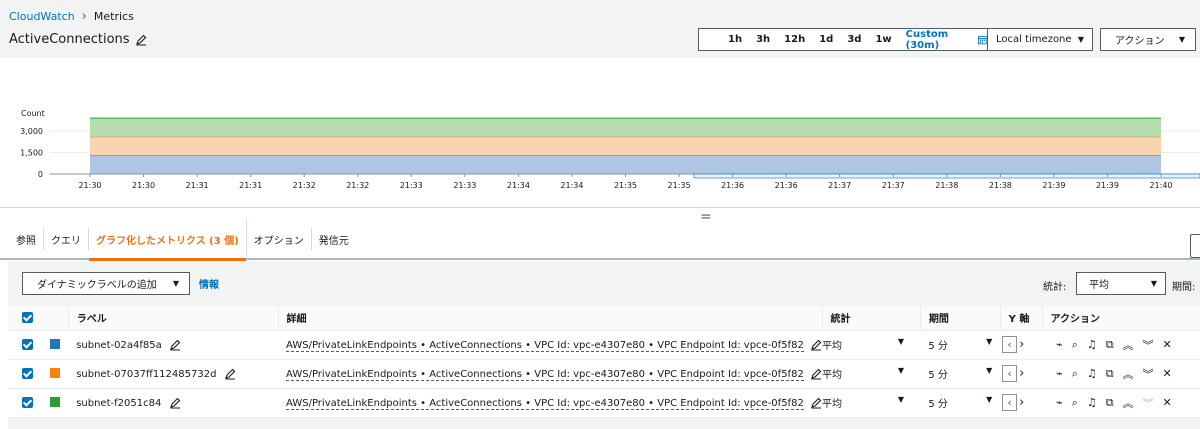  Describe the element at coordinates (1148, 39) in the screenshot. I see `actions-dropdown: アクション ▼` at that location.